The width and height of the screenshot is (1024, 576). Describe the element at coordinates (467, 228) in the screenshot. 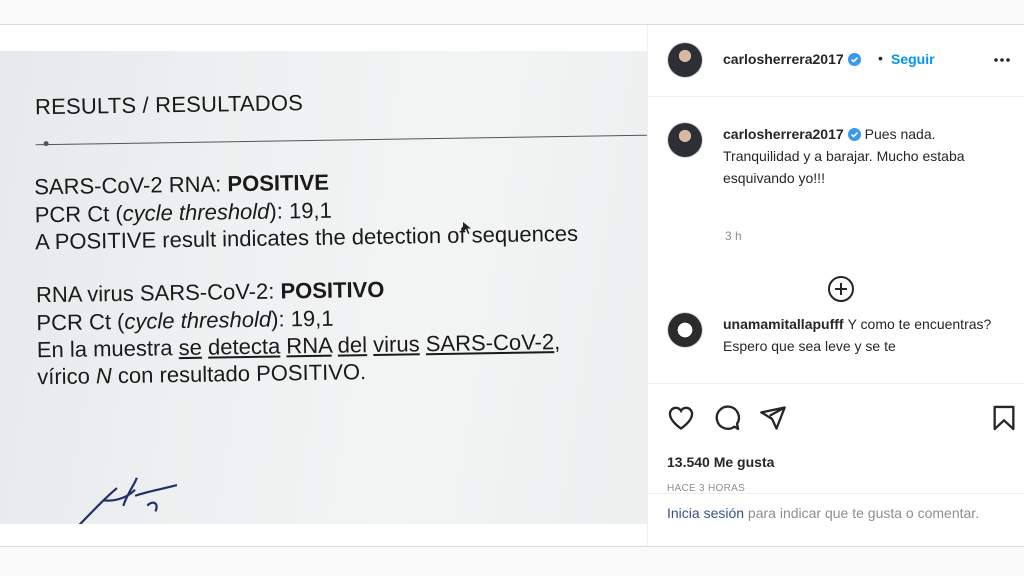

I see `mouse-cursor-icon` at that location.